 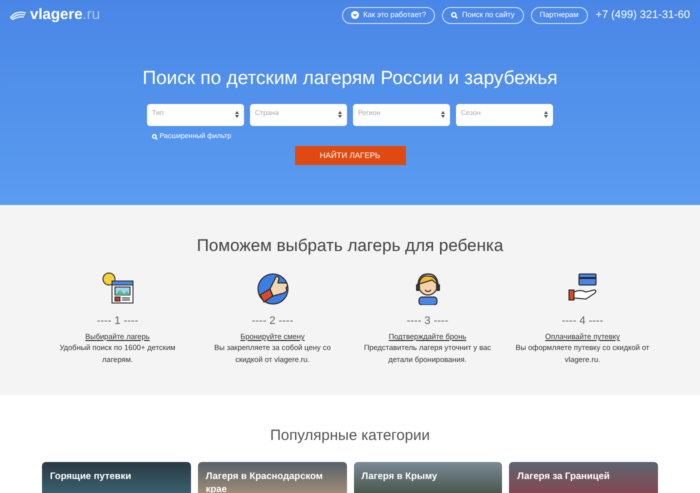 I want to click on category-title: Лагеря за Границей, so click(x=564, y=476).